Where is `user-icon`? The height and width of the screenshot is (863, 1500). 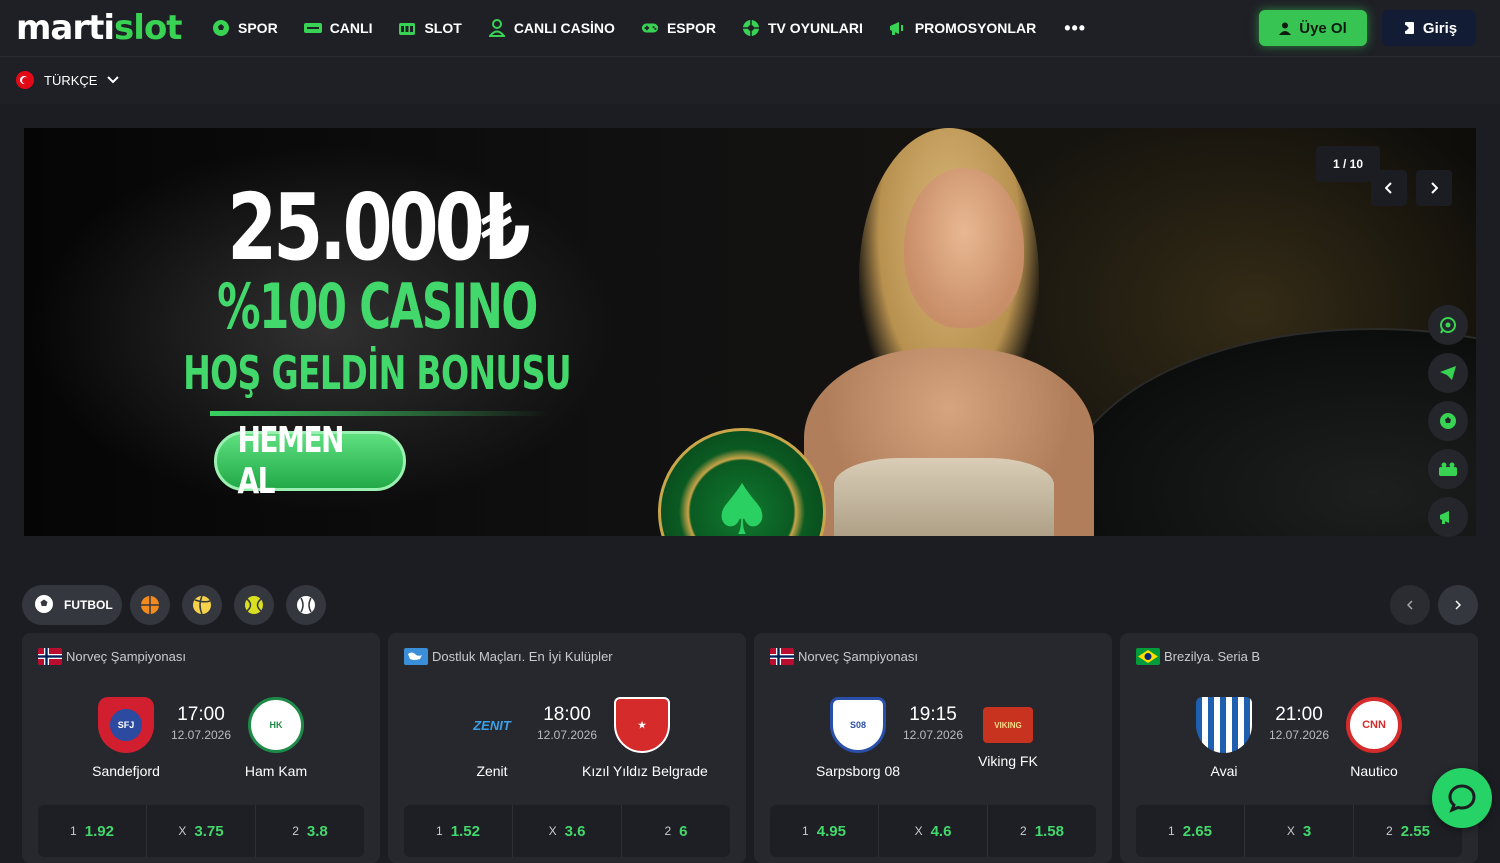 user-icon is located at coordinates (1285, 28).